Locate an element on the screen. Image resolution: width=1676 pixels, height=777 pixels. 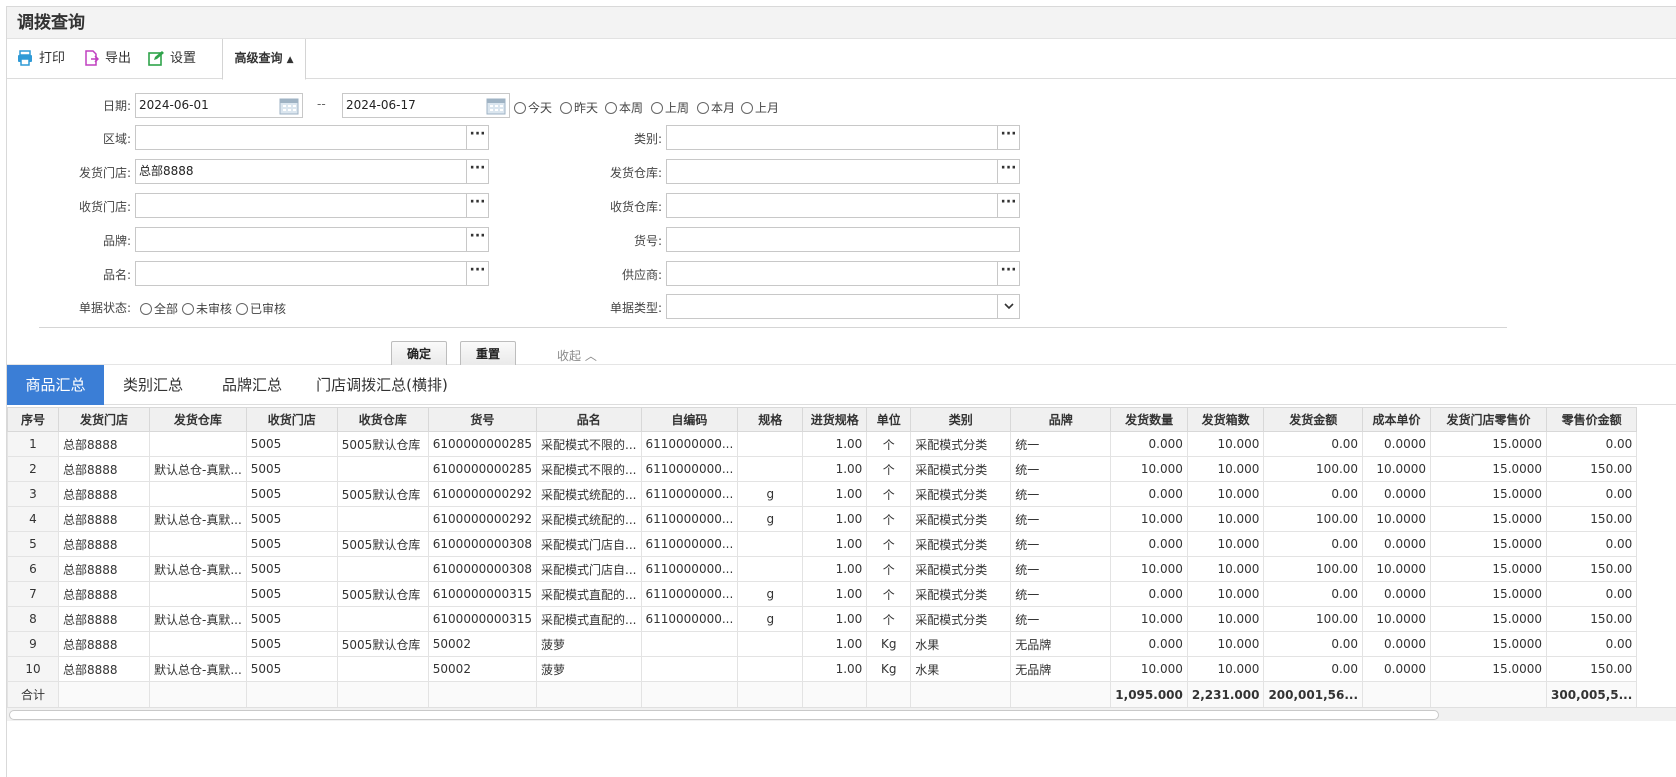
table-cell: 150.00 is located at coordinates (1592, 519).